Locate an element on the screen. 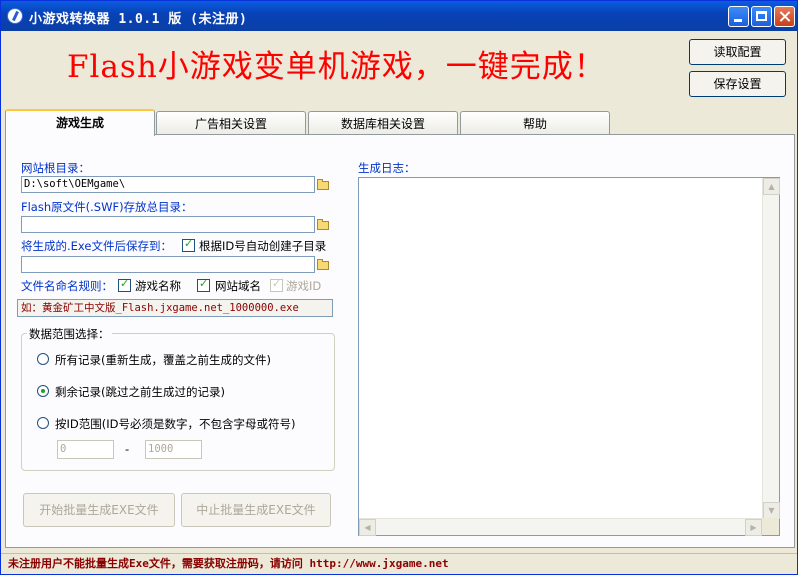  auto-subdir-checkbox is located at coordinates (188, 244).